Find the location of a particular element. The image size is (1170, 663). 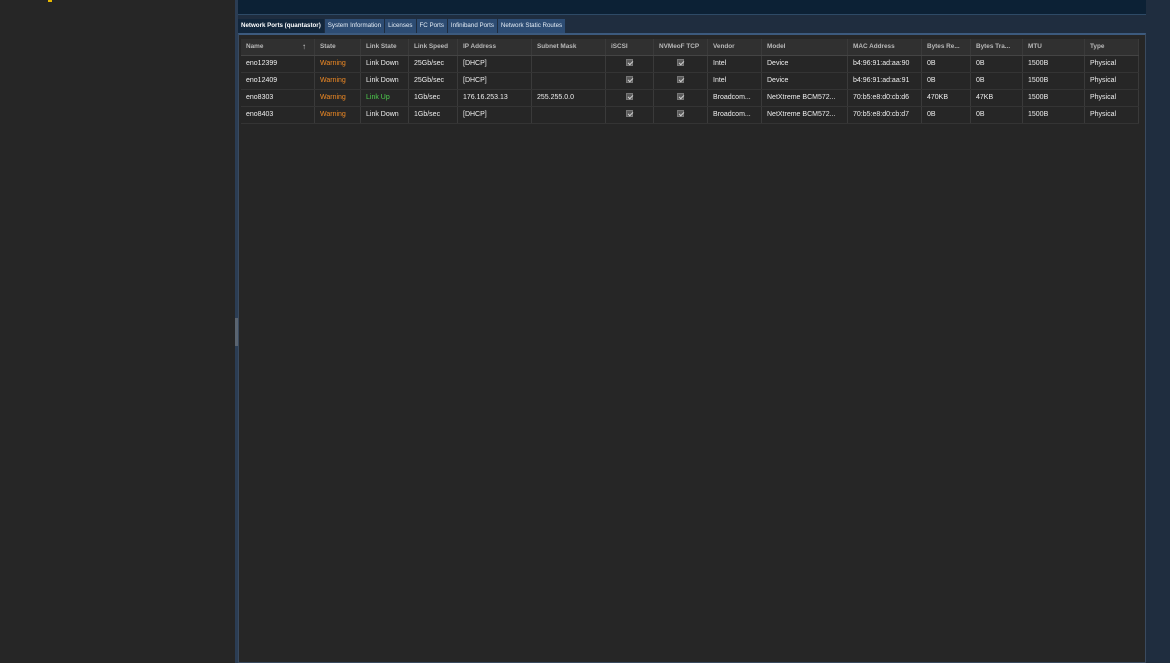

top-bar is located at coordinates (692, 7).